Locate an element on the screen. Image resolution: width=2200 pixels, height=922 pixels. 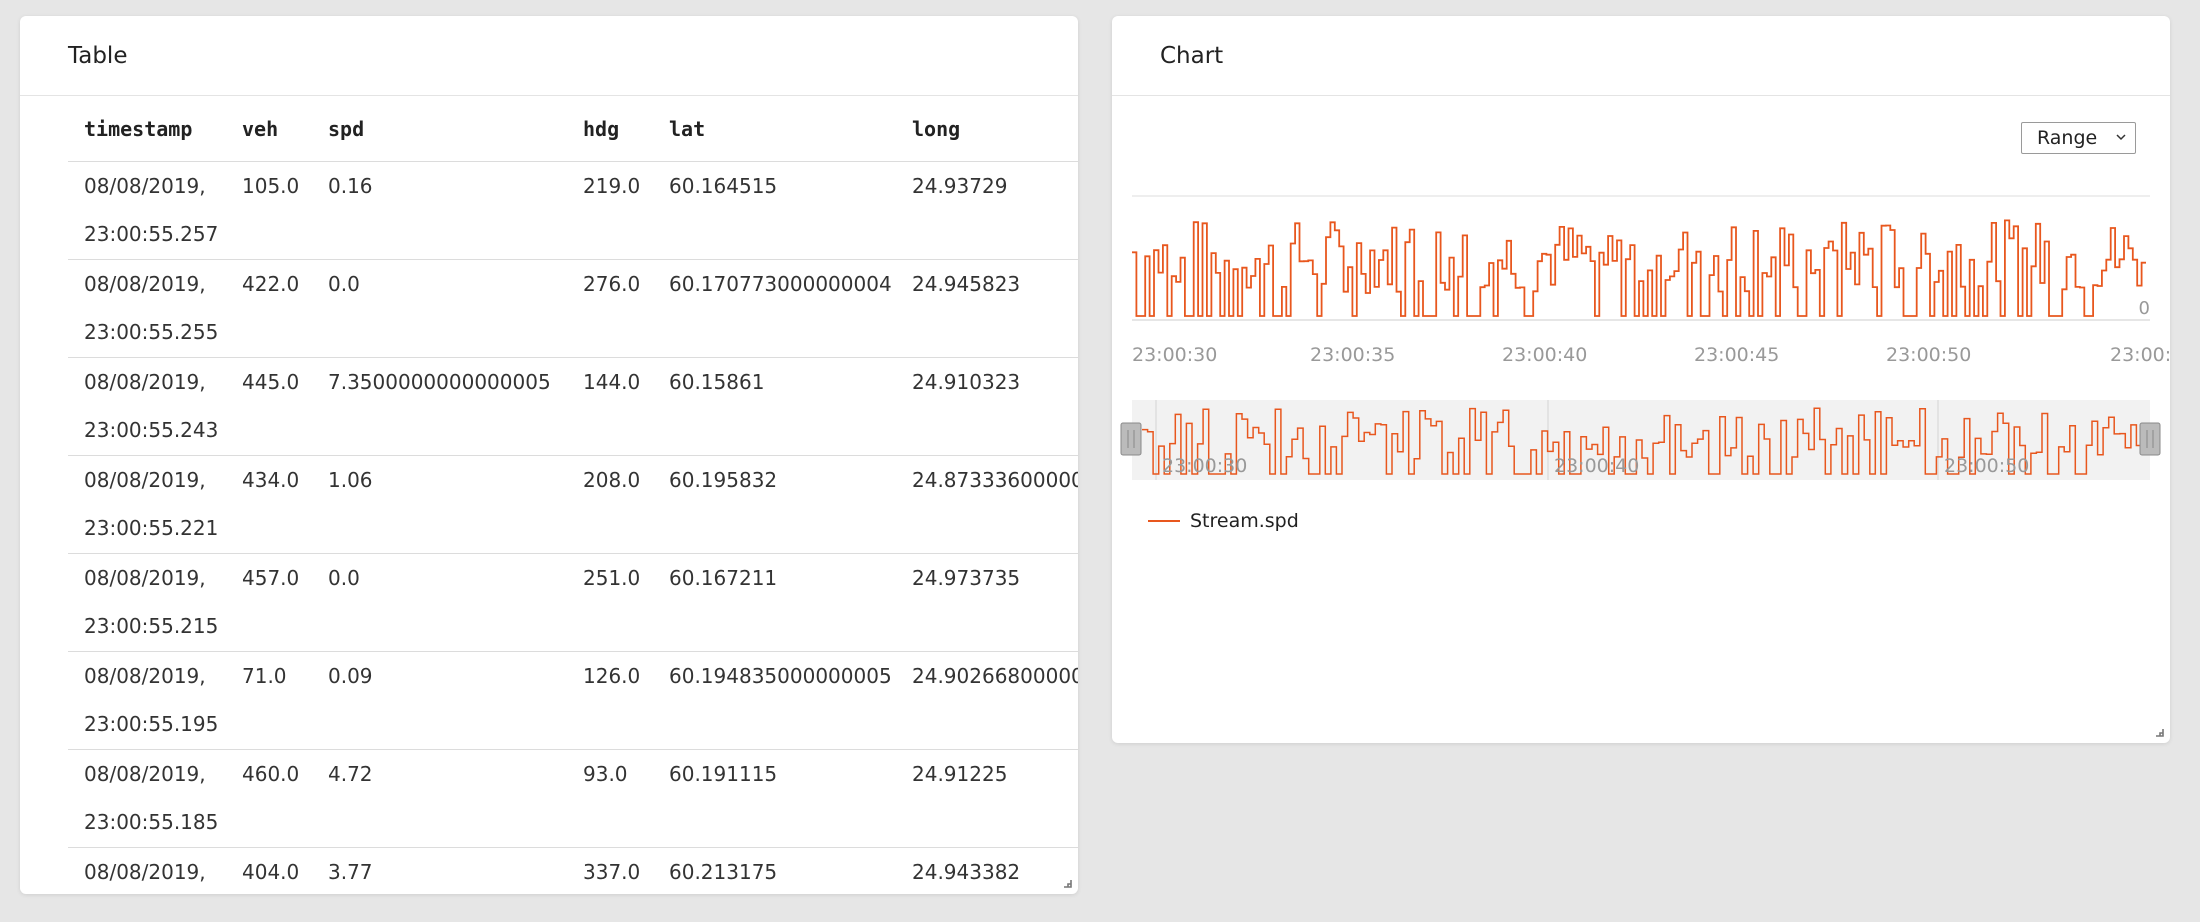
cell-veh: 71.0 is located at coordinates (269, 700).